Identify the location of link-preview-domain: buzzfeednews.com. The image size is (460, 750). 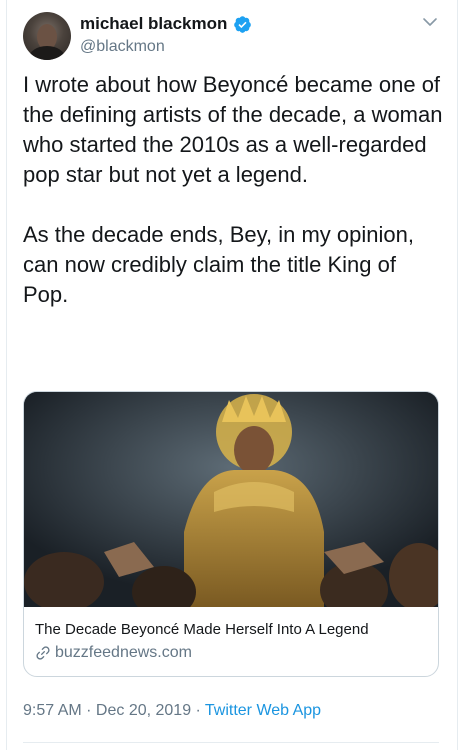
(123, 652).